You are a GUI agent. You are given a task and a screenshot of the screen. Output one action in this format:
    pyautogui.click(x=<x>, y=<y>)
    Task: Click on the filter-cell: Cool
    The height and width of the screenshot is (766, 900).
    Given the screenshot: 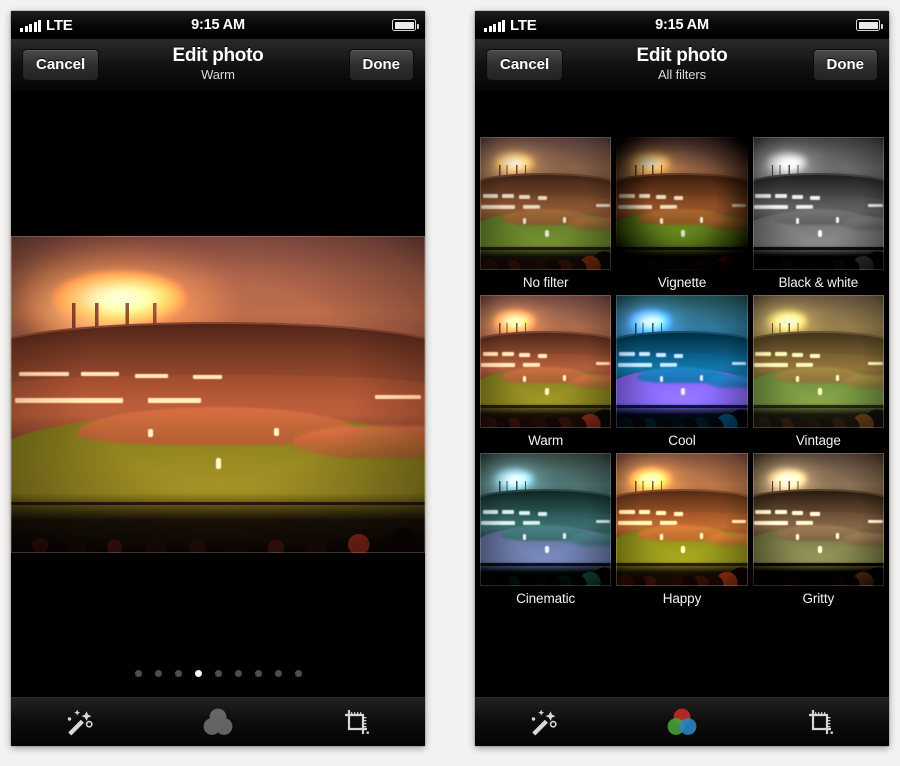 What is the action you would take?
    pyautogui.click(x=682, y=374)
    